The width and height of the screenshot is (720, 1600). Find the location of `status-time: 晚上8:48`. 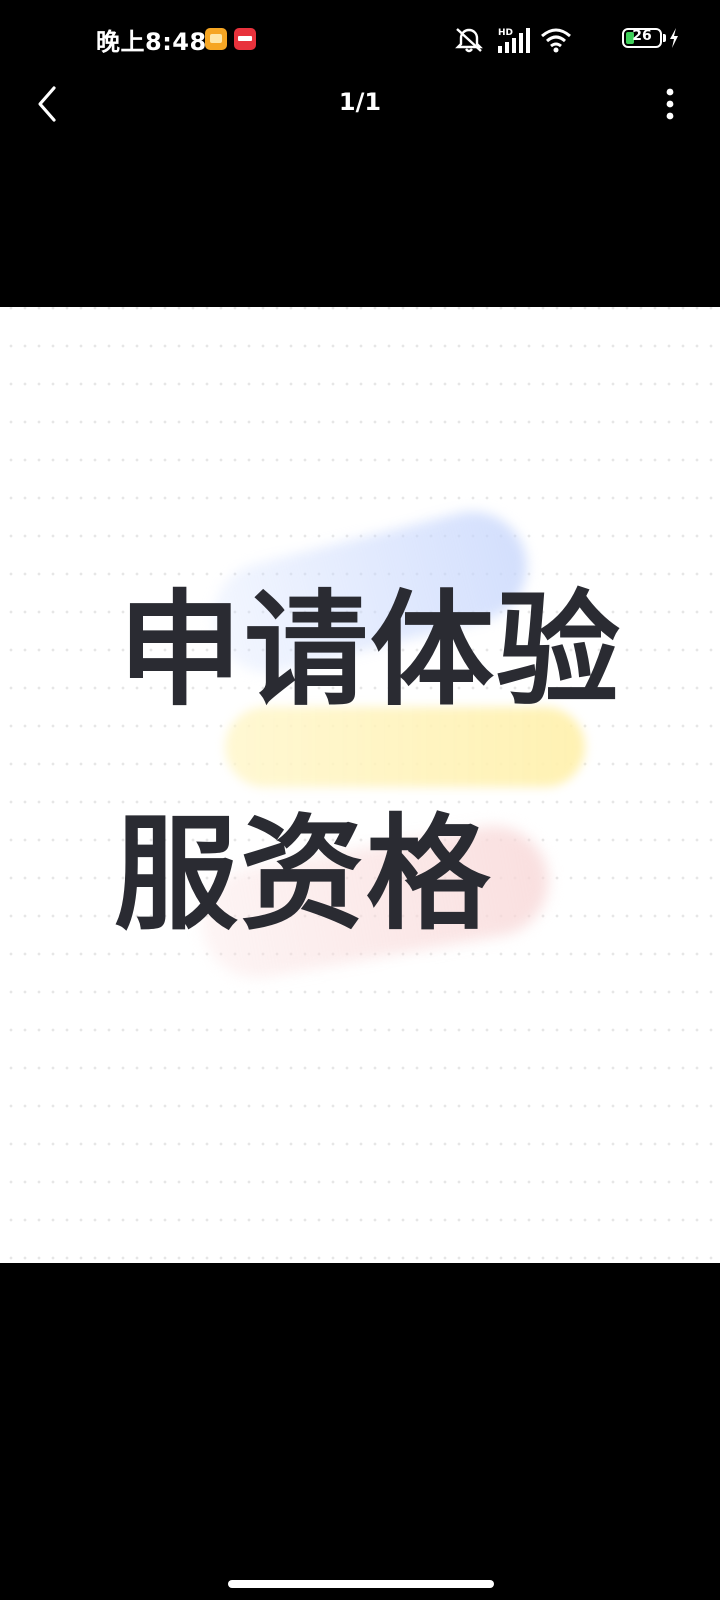

status-time: 晚上8:48 is located at coordinates (151, 42).